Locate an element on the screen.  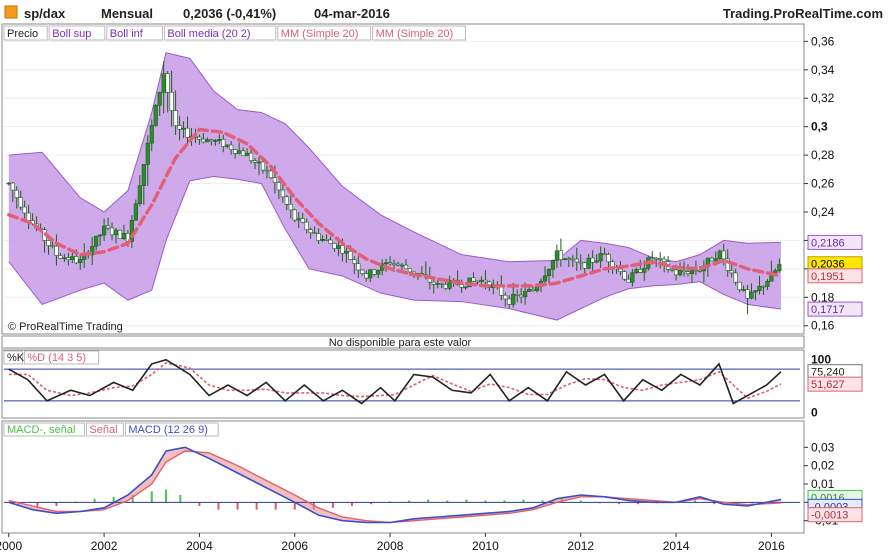
badge-boll-sup: 0,2186 is located at coordinates (828, 243).